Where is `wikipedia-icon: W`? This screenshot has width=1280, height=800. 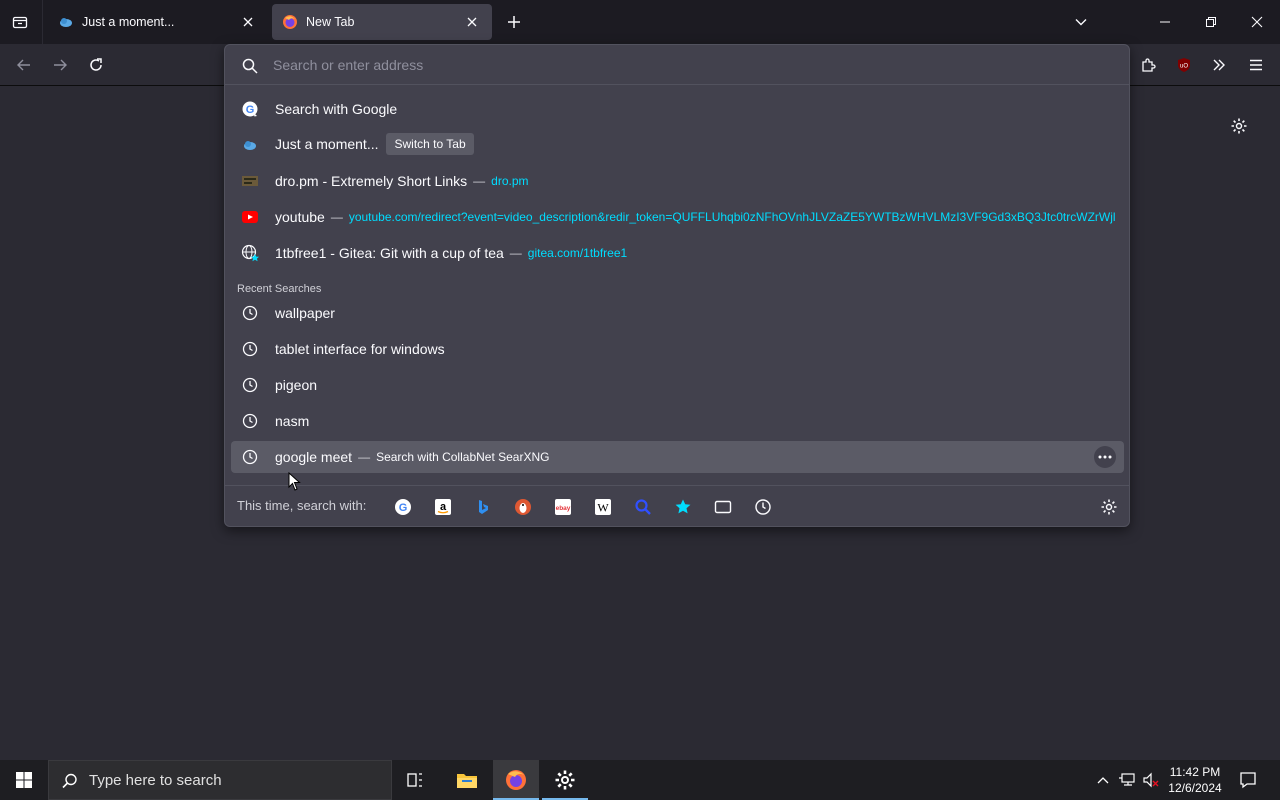
wikipedia-icon: W is located at coordinates (603, 507).